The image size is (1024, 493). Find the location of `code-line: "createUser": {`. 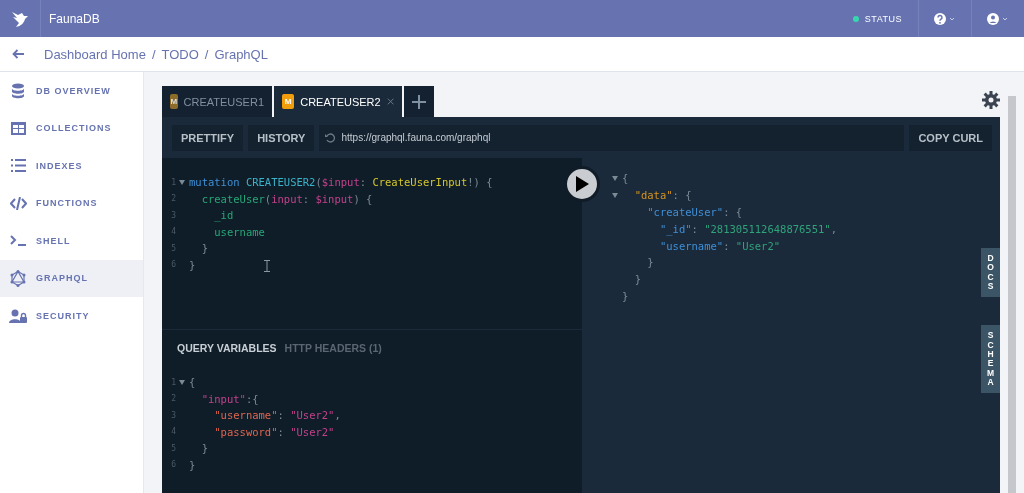

code-line: "createUser": { is located at coordinates (694, 212).